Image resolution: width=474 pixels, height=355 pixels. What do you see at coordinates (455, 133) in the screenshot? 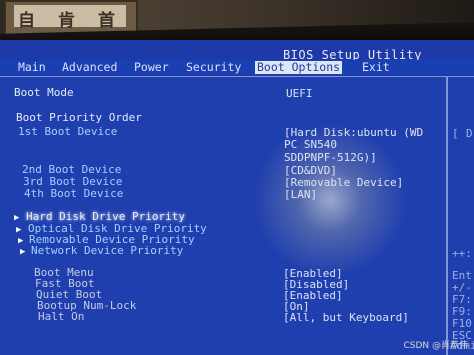
I see `help-fragment: [` at bounding box center [455, 133].